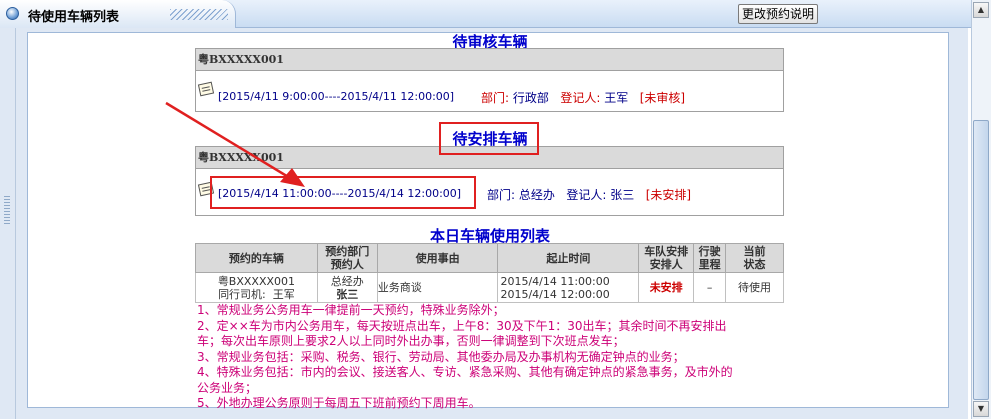 This screenshot has width=991, height=419. I want to click on rule-line: 公务业务；, so click(227, 387).